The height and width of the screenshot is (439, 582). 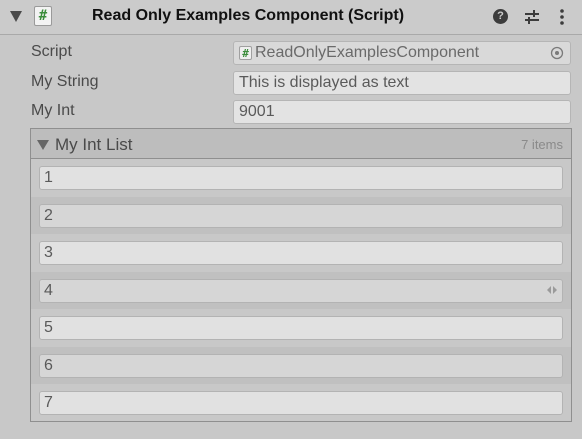 I want to click on list-count: 7 items, so click(x=542, y=144).